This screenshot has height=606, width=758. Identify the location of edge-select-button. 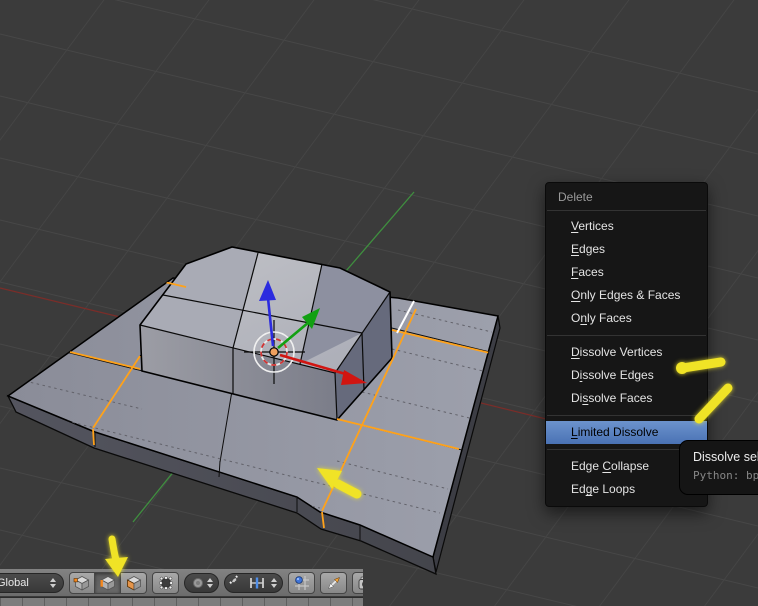
(108, 582).